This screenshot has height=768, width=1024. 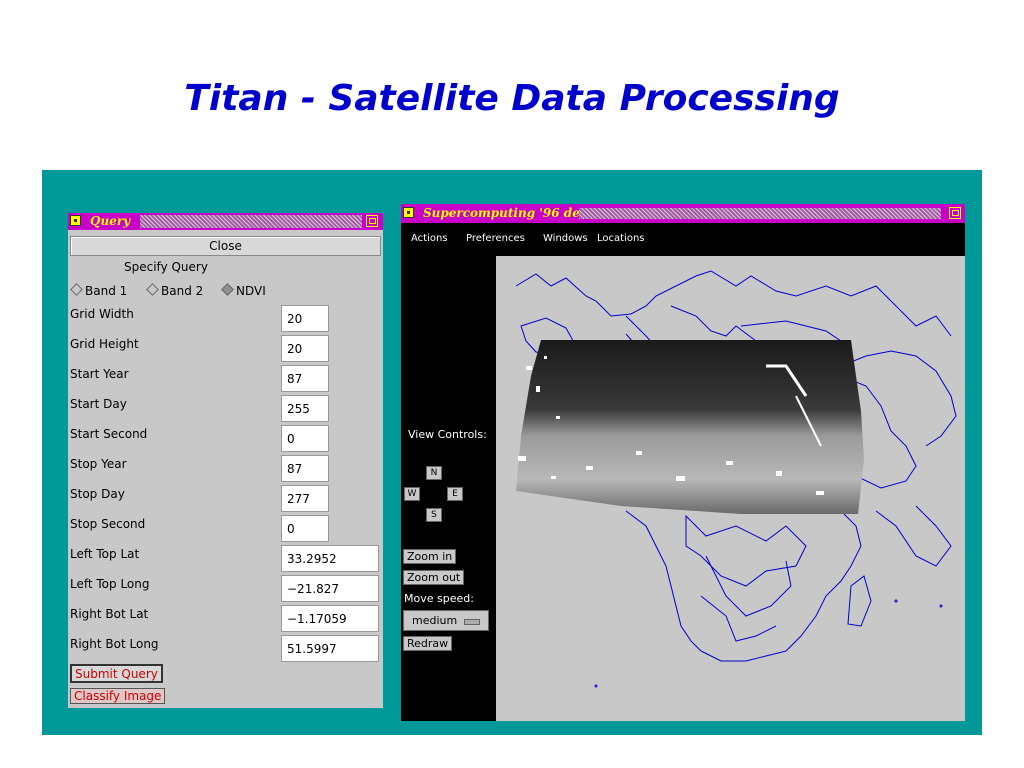 I want to click on redraw-button: Redraw, so click(x=428, y=643).